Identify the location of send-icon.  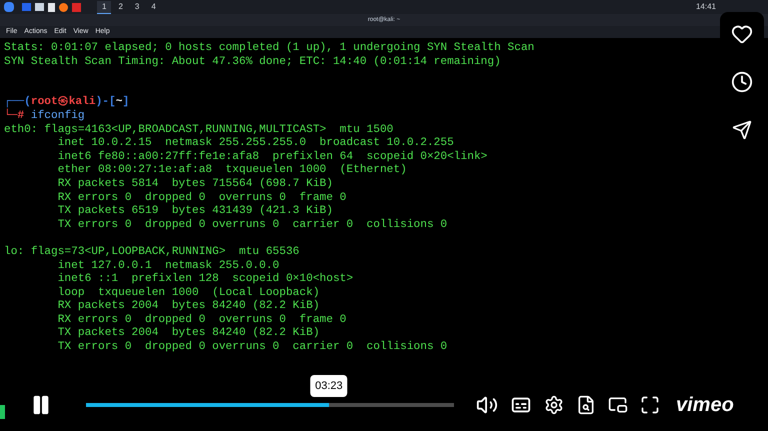
(742, 130).